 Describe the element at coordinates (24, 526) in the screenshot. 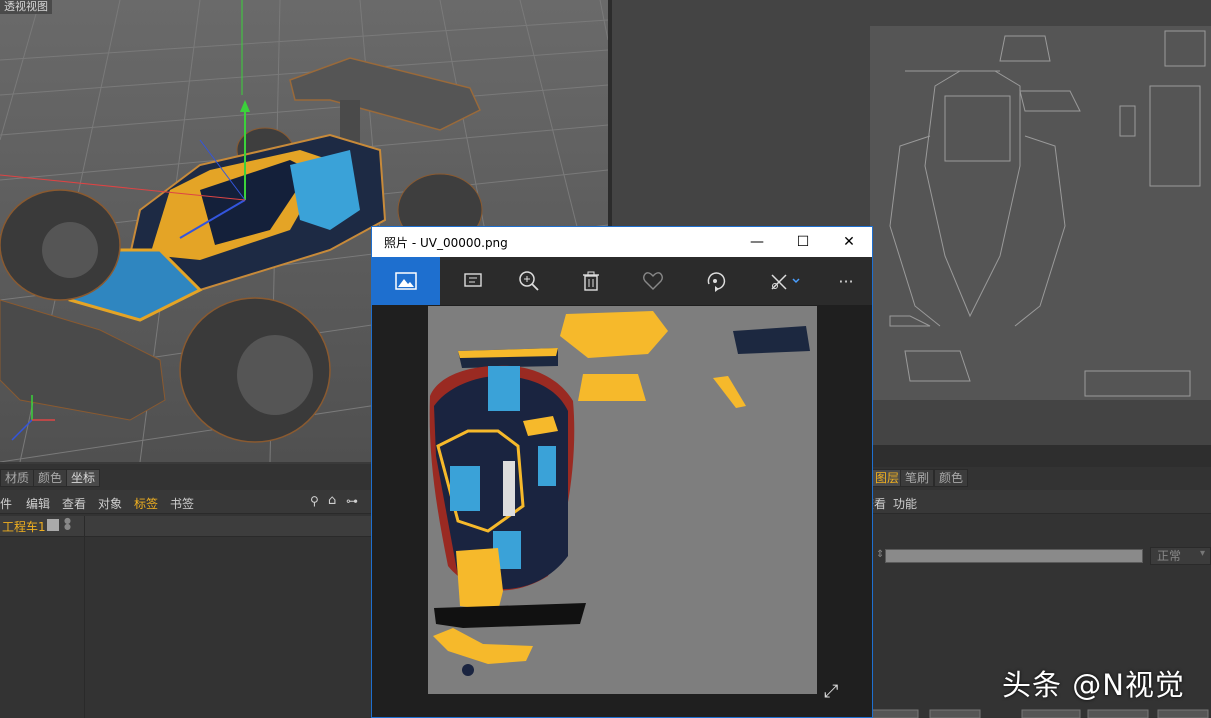

I see `object-name: 工程车1` at that location.